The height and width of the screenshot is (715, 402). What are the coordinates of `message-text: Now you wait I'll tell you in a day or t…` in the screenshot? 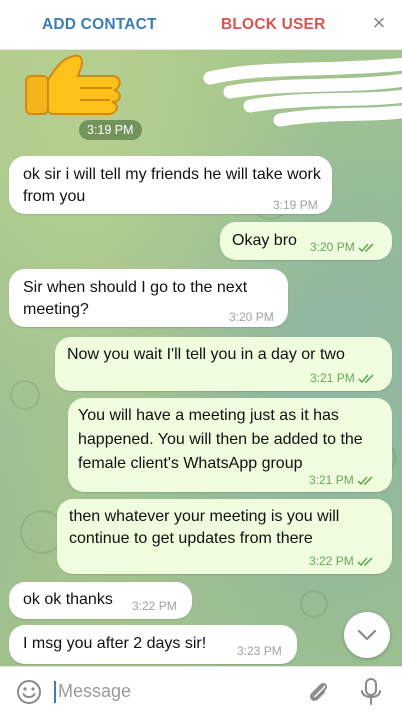 It's located at (206, 354).